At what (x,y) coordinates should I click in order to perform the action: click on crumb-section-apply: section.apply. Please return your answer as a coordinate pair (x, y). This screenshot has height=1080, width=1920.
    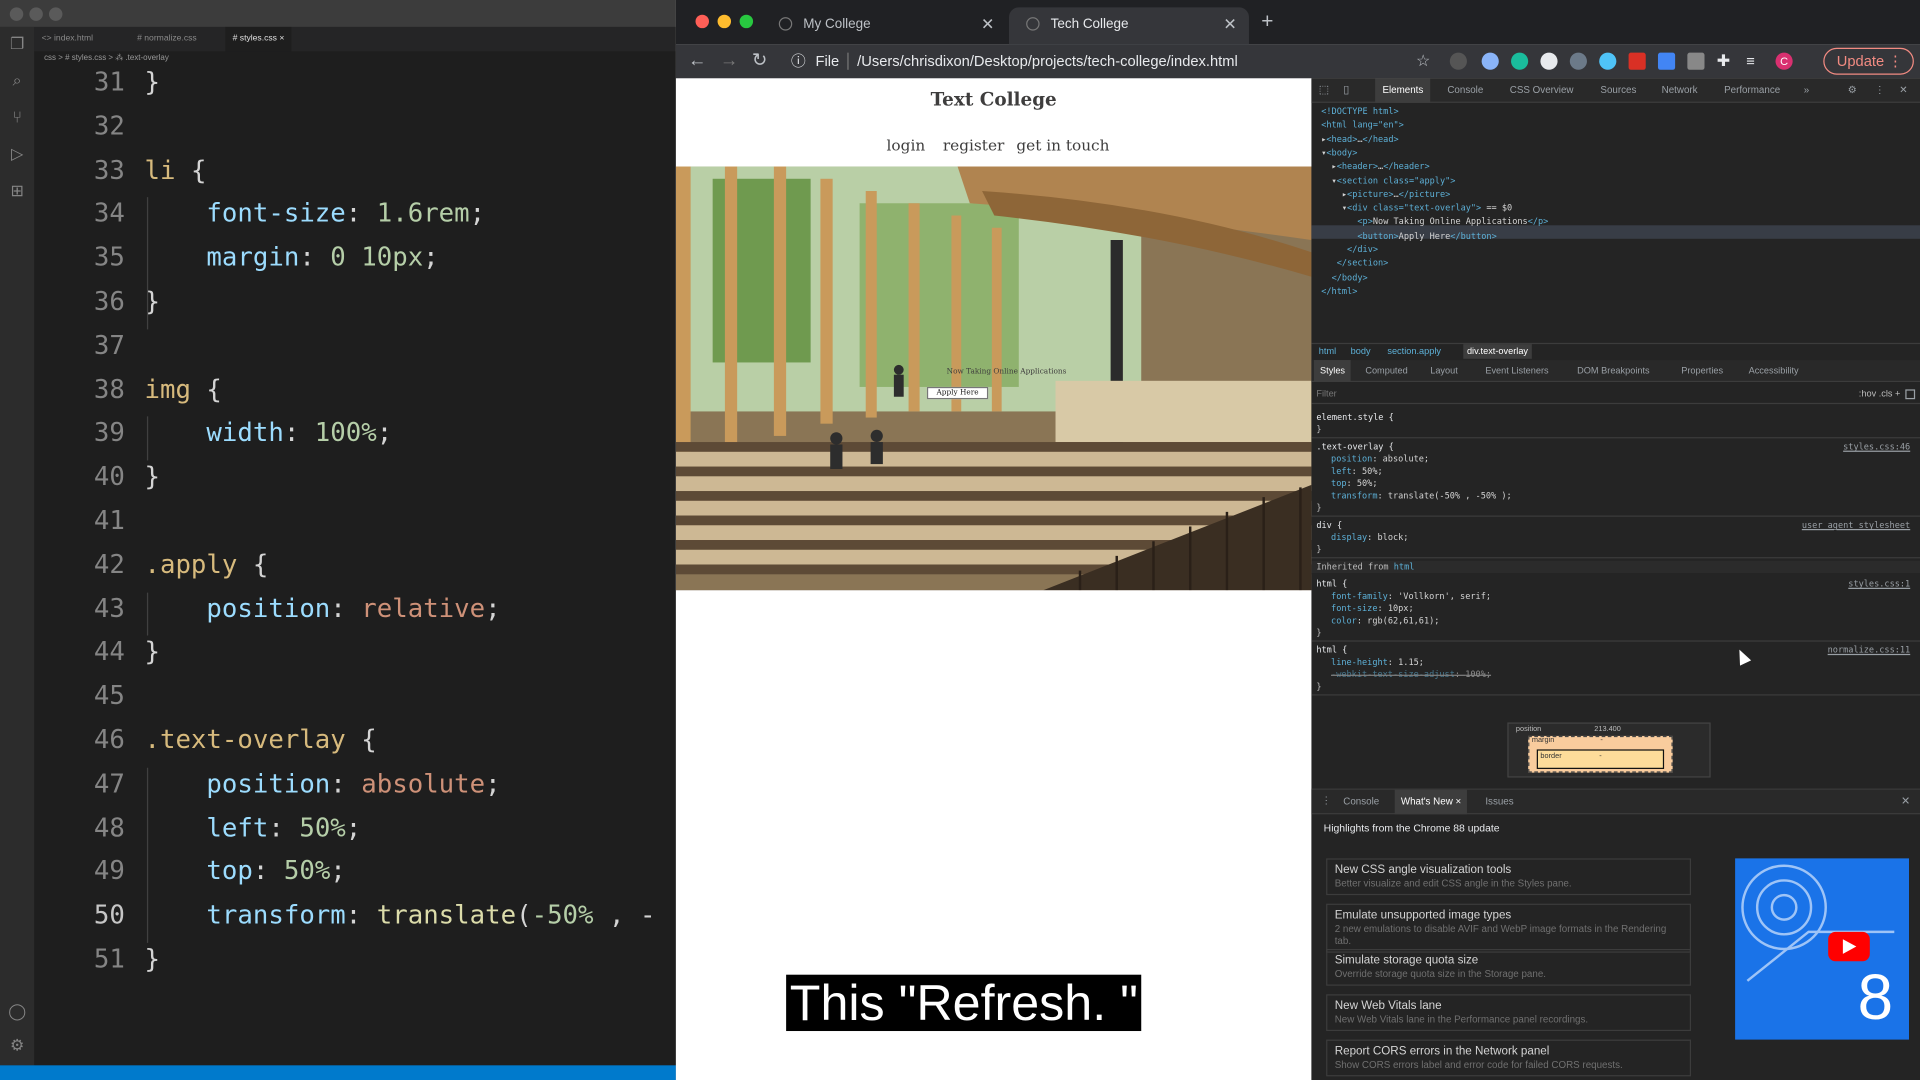
    Looking at the image, I should click on (1414, 351).